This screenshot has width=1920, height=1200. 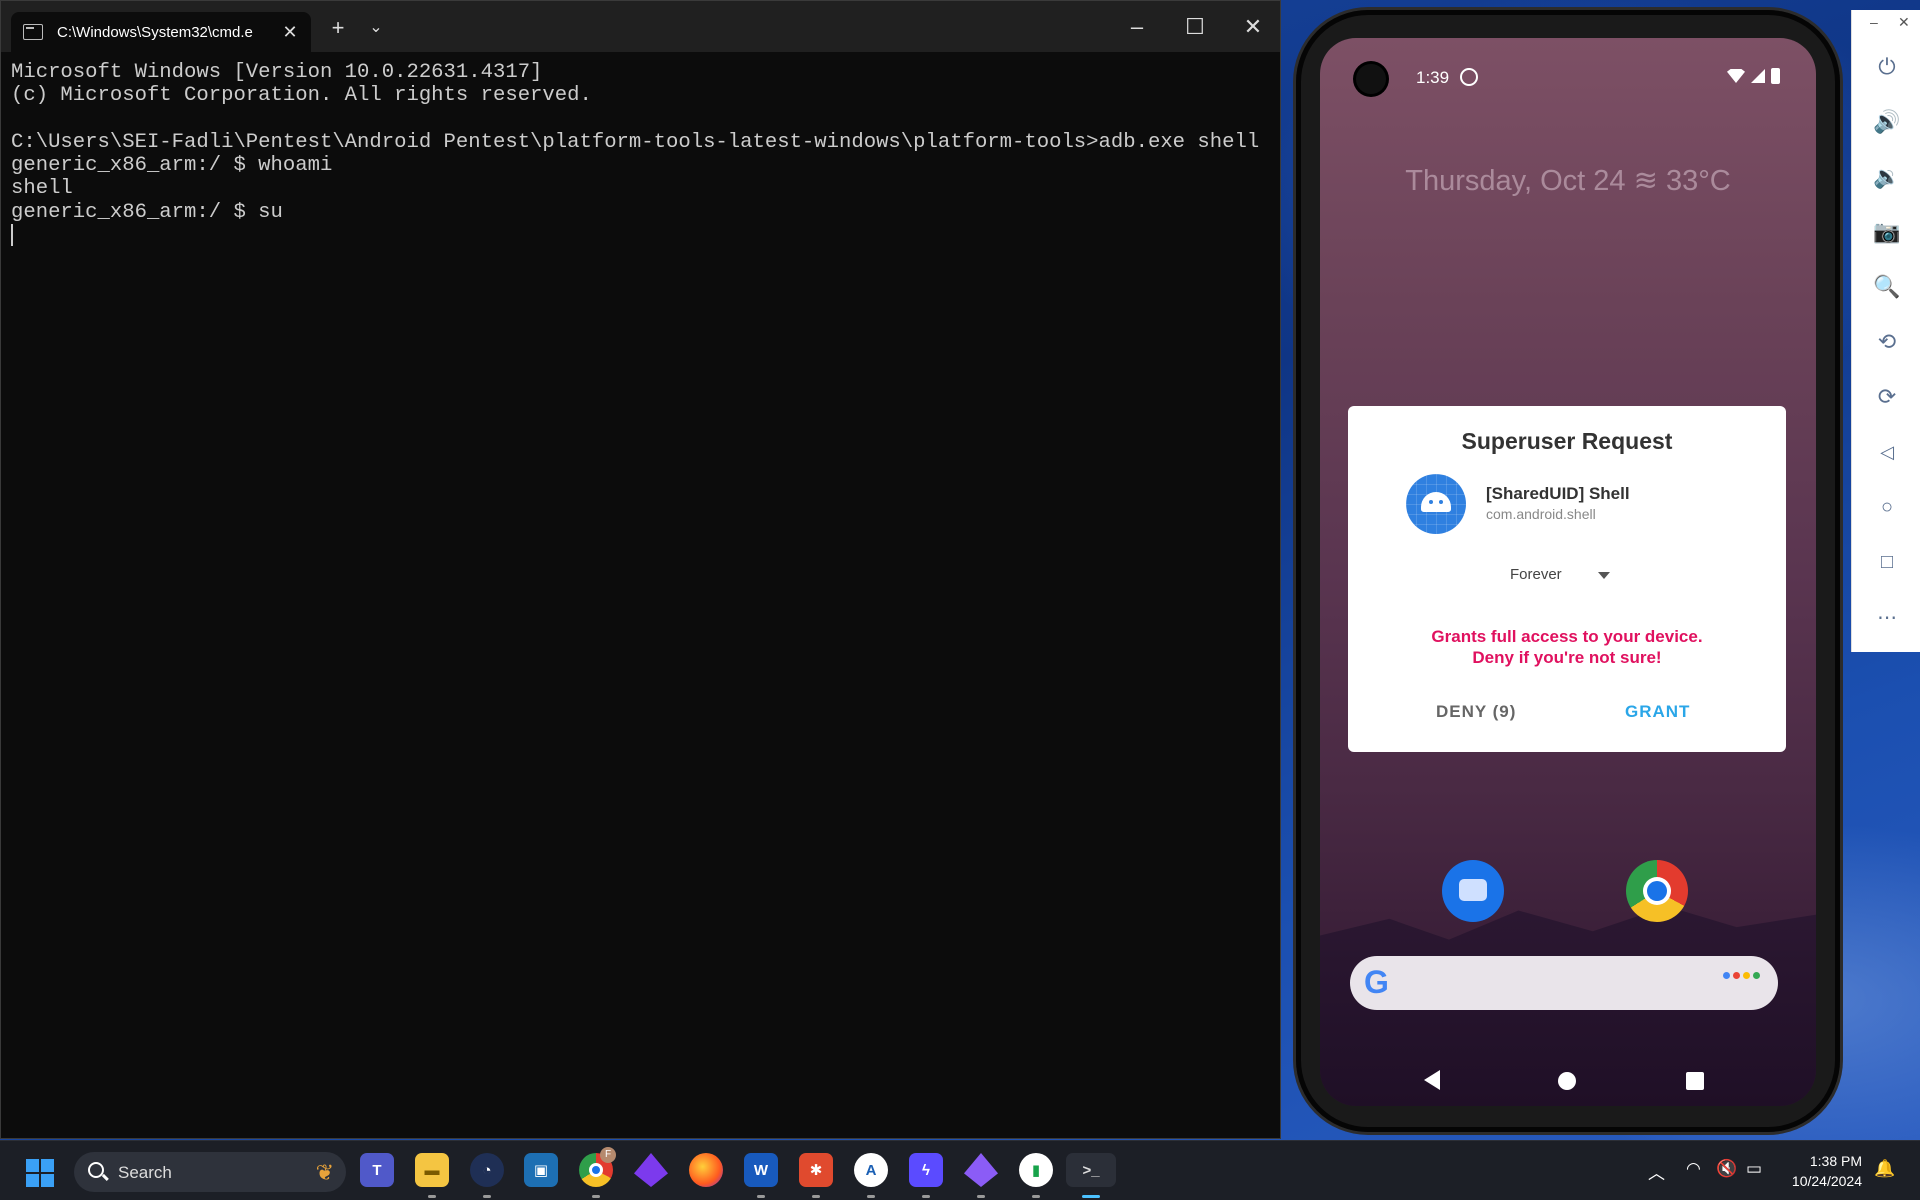 What do you see at coordinates (33, 32) in the screenshot?
I see `cmd-icon` at bounding box center [33, 32].